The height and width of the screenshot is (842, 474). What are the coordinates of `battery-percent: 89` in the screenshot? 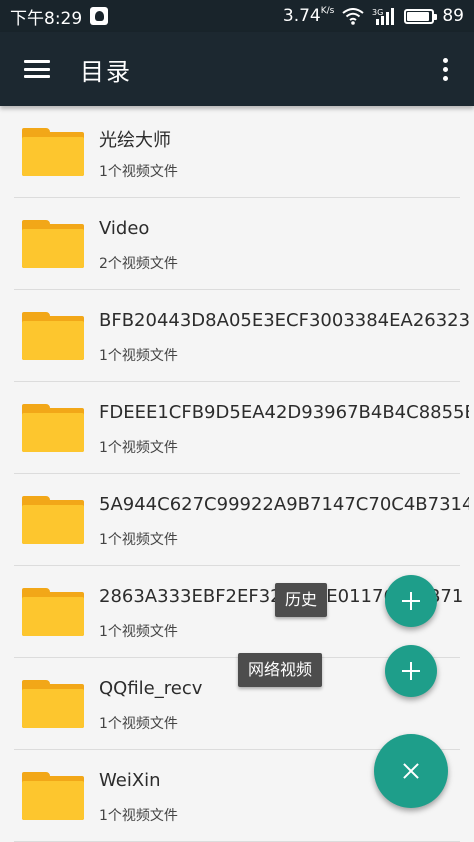 It's located at (453, 16).